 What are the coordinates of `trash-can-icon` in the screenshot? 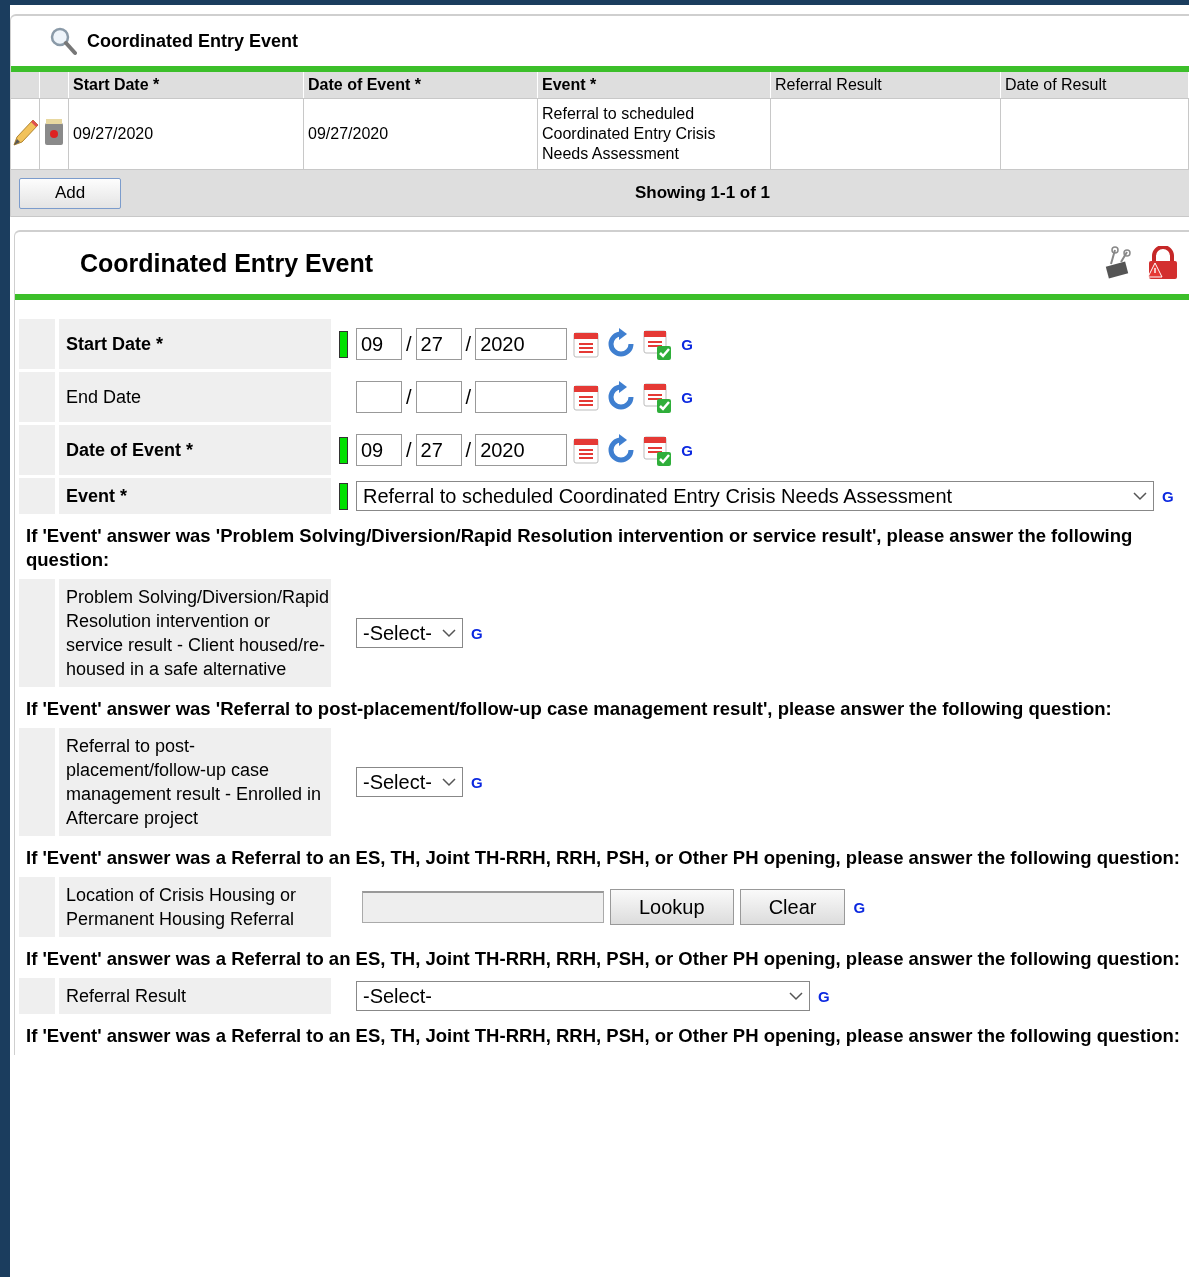 It's located at (54, 131).